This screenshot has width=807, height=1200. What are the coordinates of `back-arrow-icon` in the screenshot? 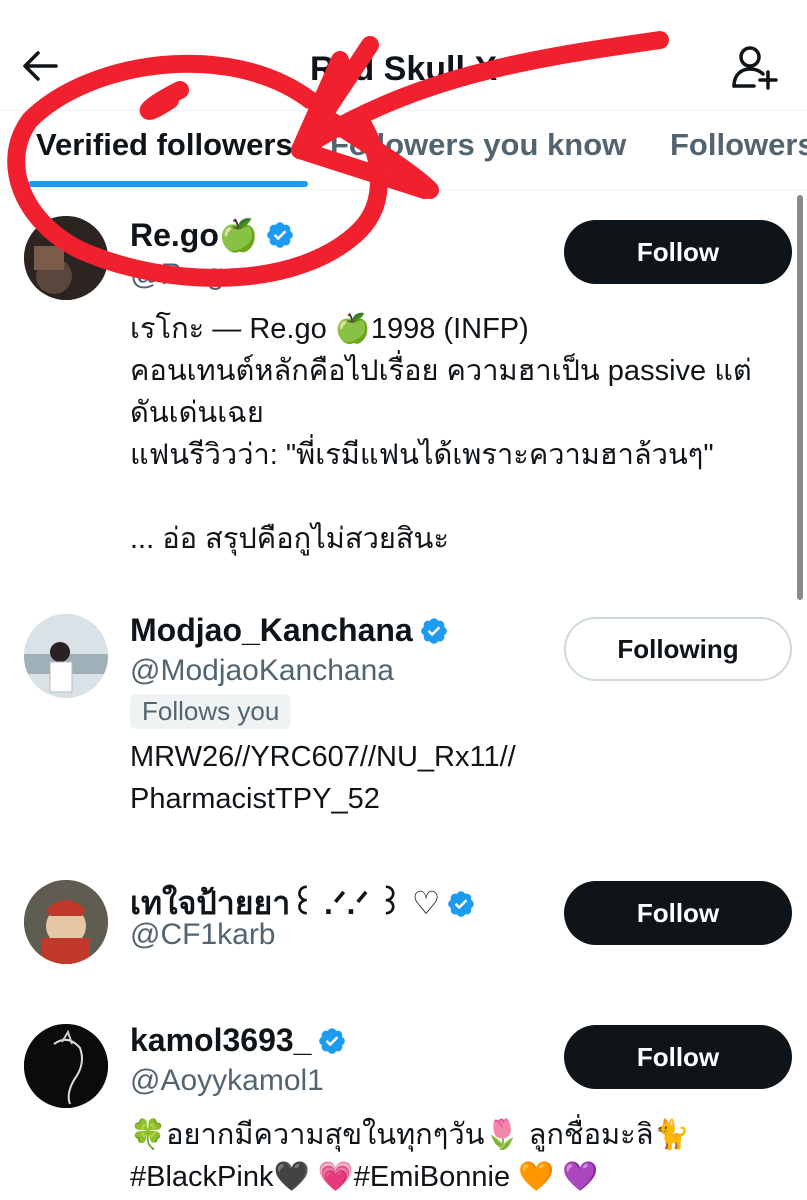 It's located at (40, 66).